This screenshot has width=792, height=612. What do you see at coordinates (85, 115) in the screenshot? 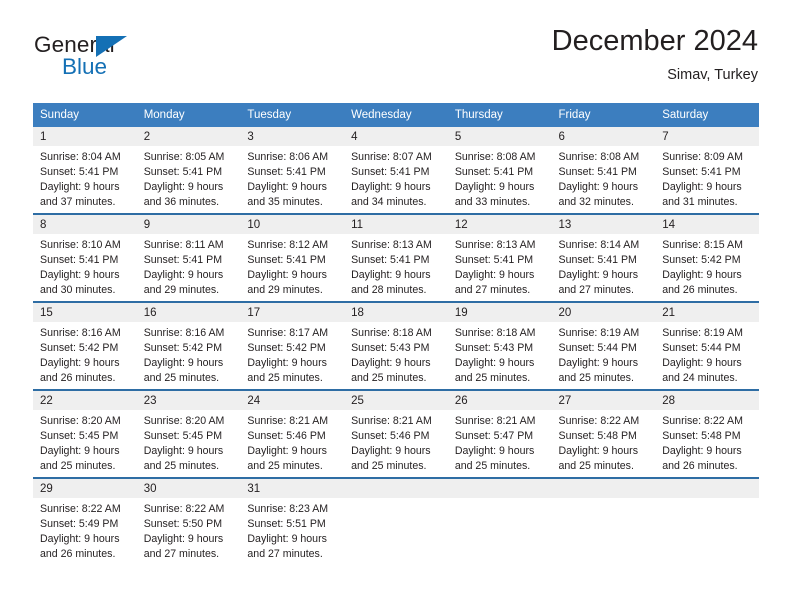
I see `weekday-header-sunday: Sunday` at bounding box center [85, 115].